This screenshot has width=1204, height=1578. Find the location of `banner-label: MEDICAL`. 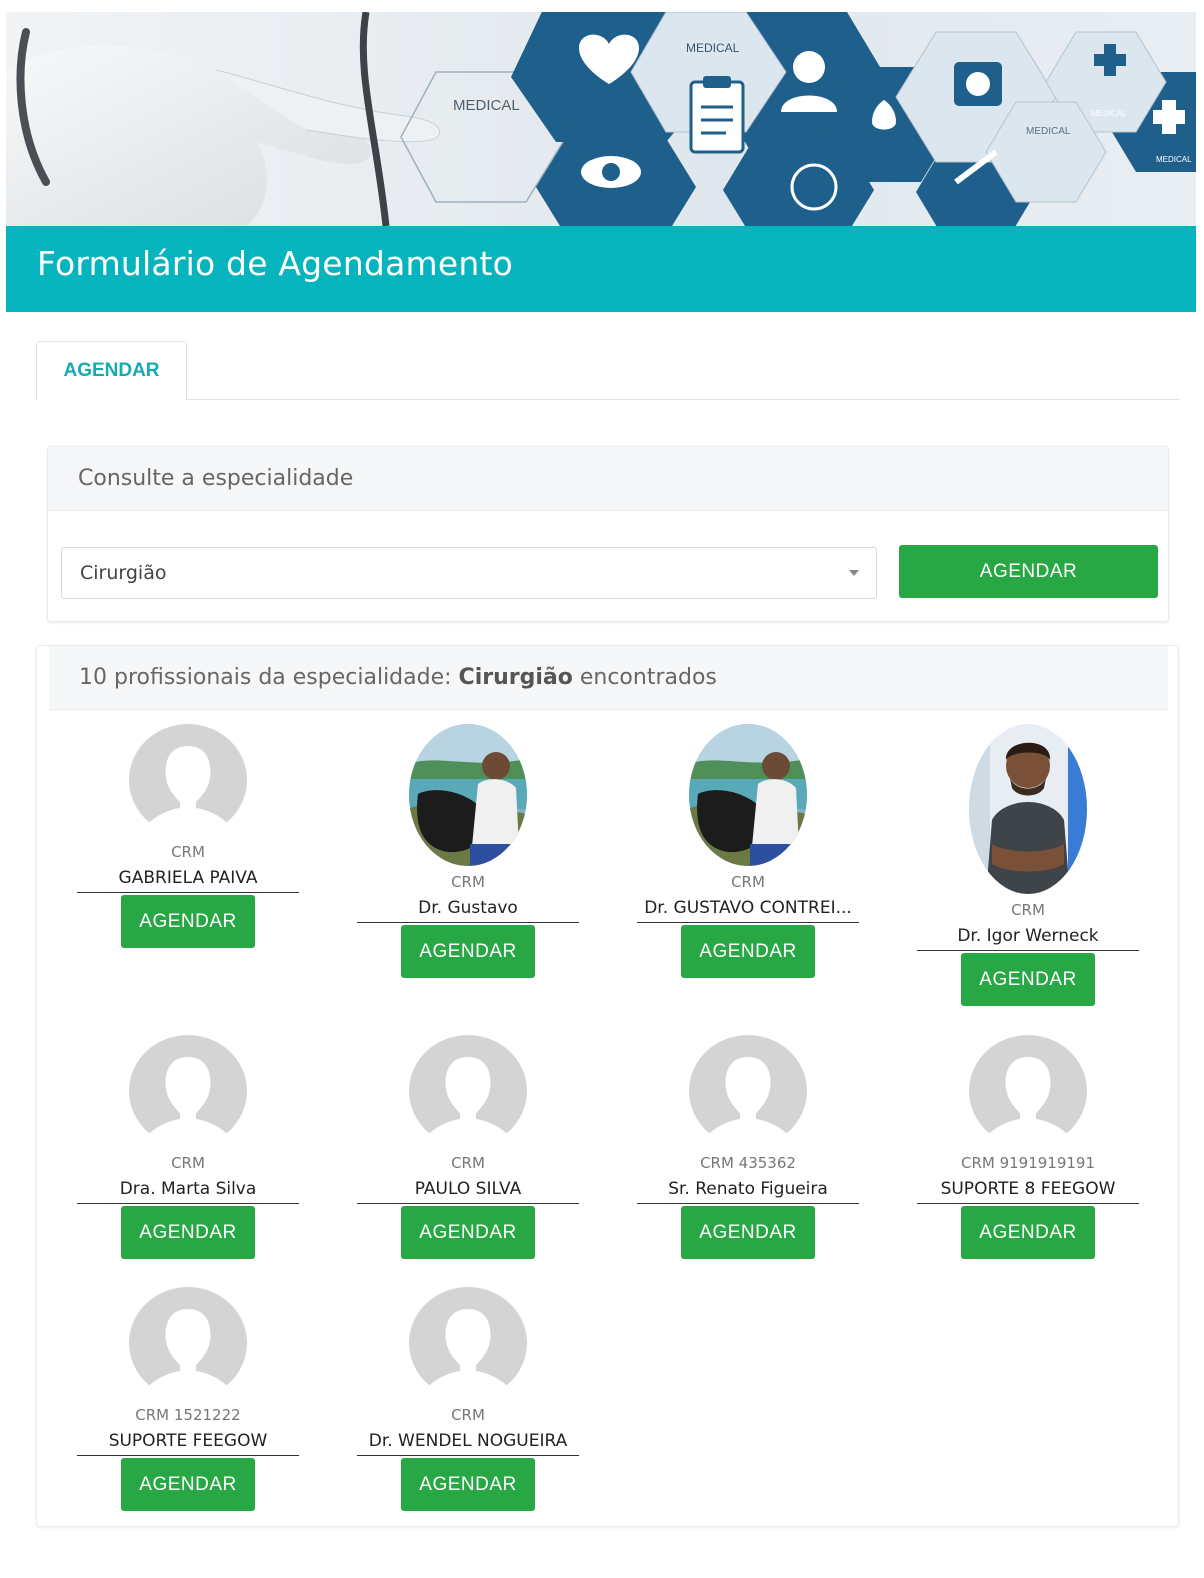

banner-label: MEDICAL is located at coordinates (486, 105).